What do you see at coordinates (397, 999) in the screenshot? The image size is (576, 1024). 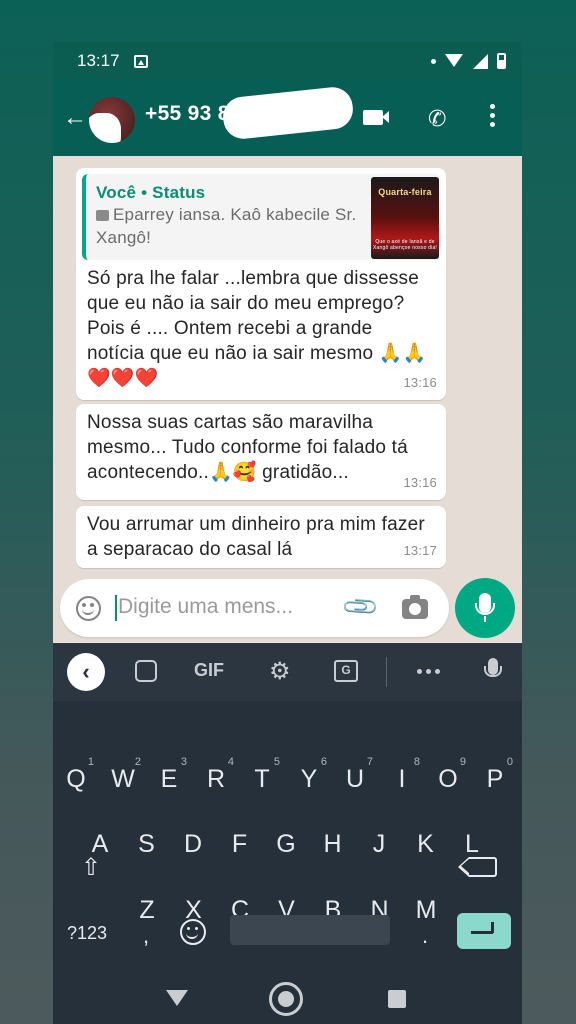 I see `nav-recents-icon` at bounding box center [397, 999].